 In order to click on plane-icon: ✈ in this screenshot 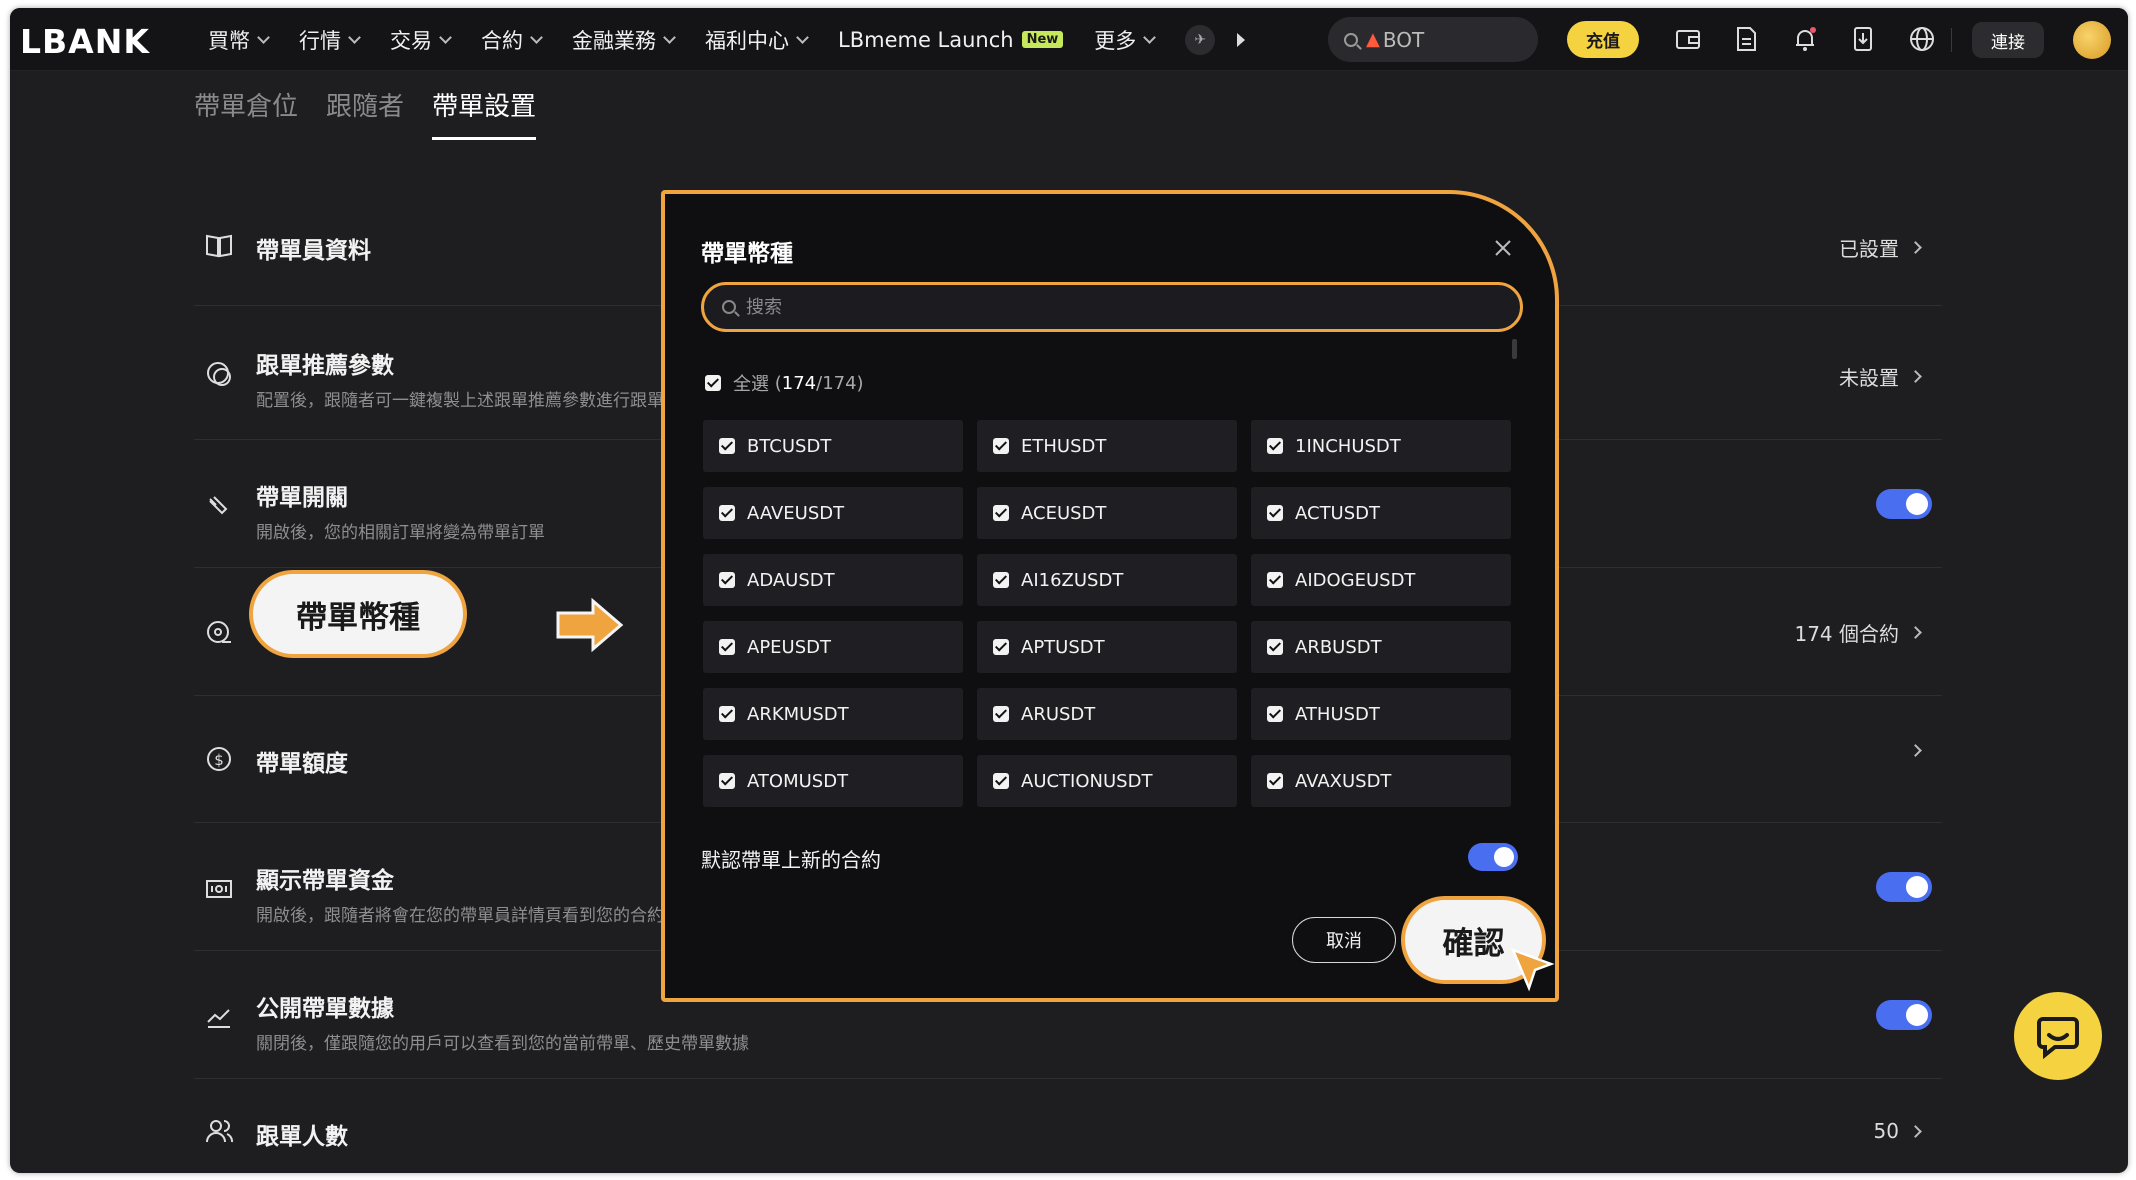, I will do `click(1200, 39)`.